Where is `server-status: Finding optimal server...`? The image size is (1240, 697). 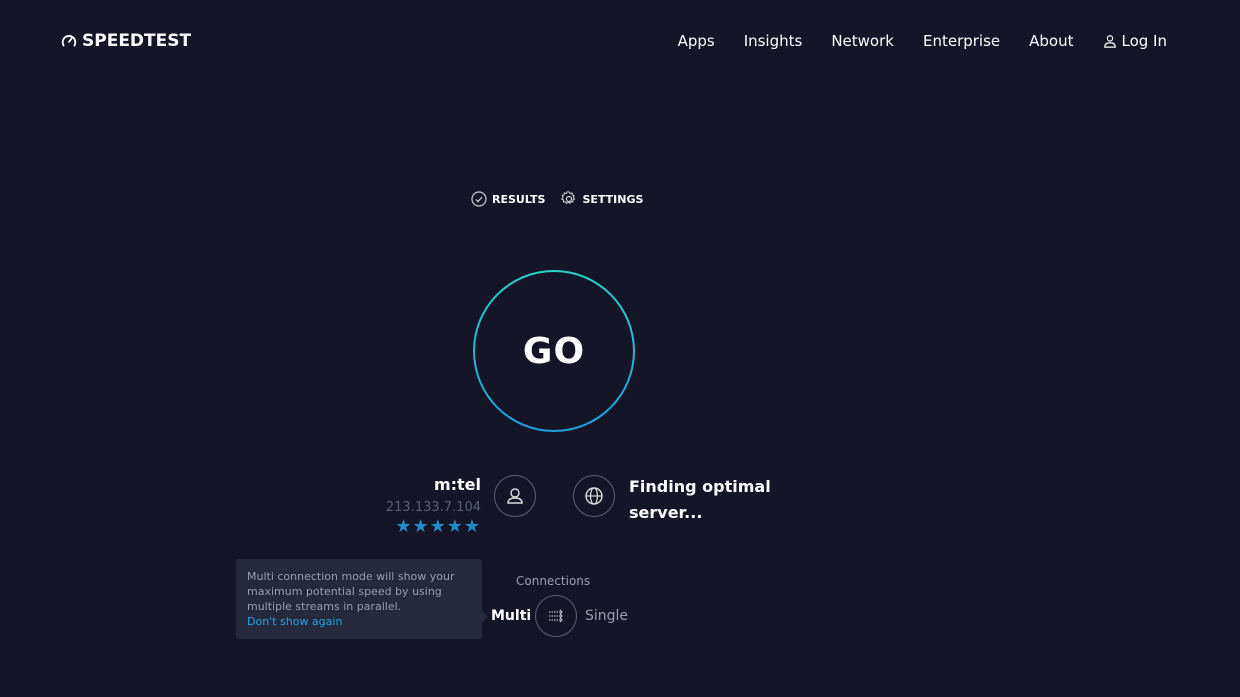
server-status: Finding optimal server... is located at coordinates (700, 500).